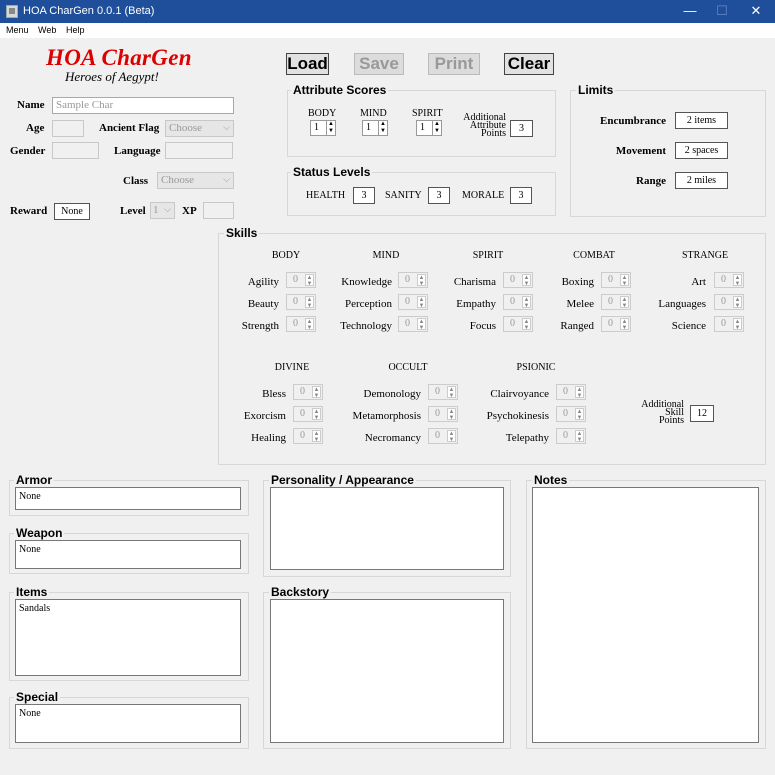 This screenshot has height=775, width=775. I want to click on additional-skill-points-value: 12, so click(702, 413).